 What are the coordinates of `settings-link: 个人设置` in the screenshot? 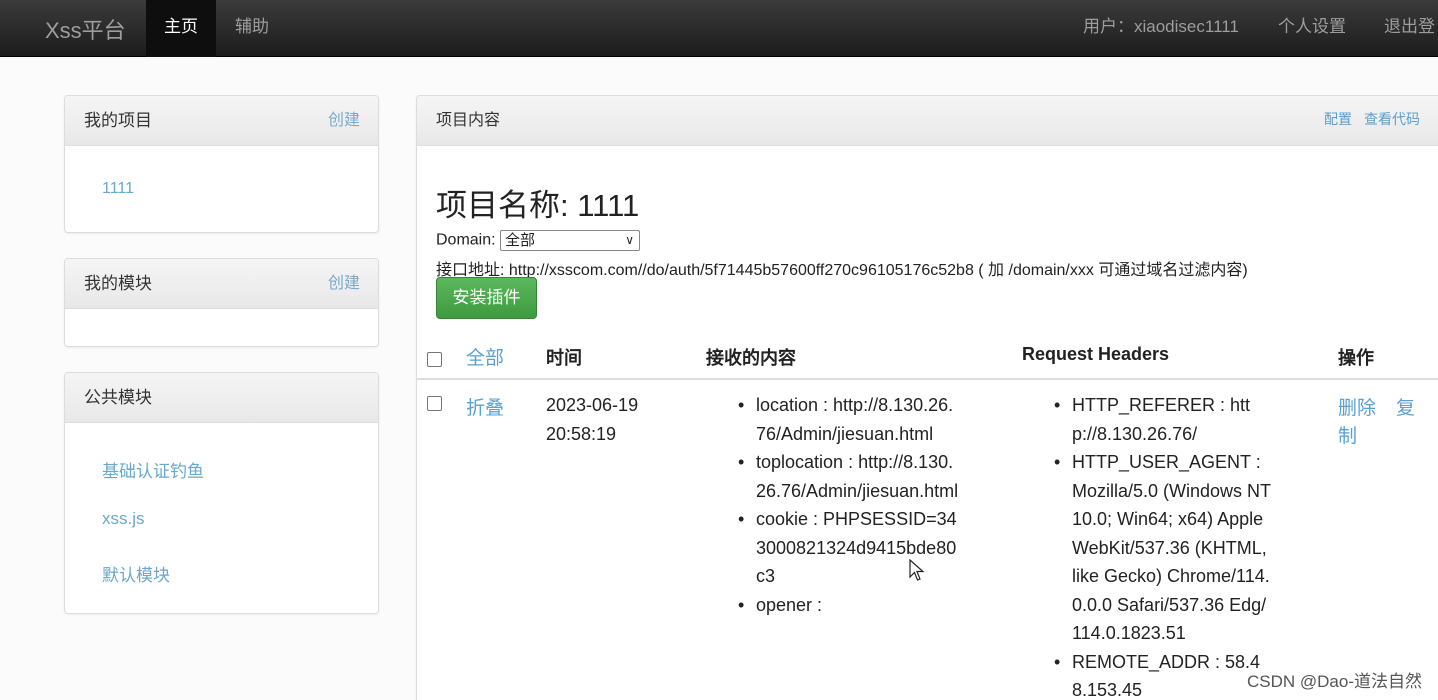 It's located at (1312, 28).